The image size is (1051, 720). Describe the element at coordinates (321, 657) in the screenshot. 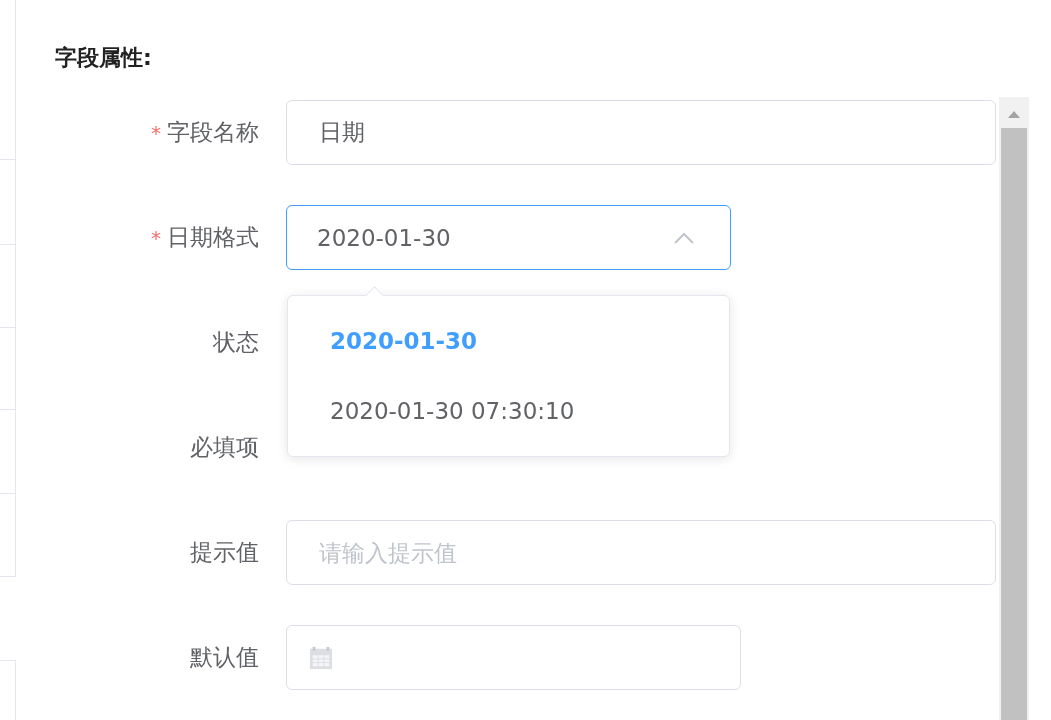

I see `calendar-icon` at that location.